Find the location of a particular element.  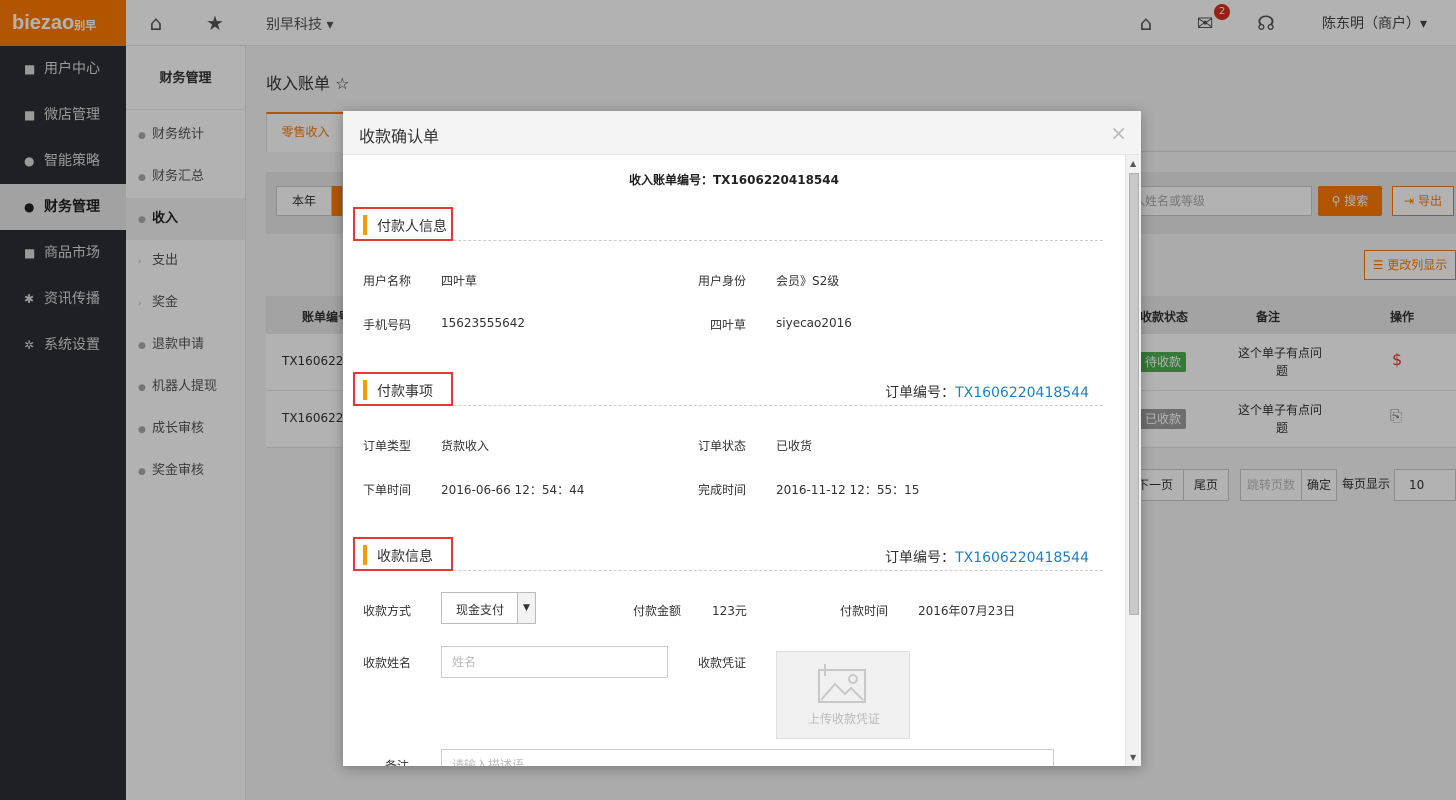

amount-value: 123元 is located at coordinates (729, 611).